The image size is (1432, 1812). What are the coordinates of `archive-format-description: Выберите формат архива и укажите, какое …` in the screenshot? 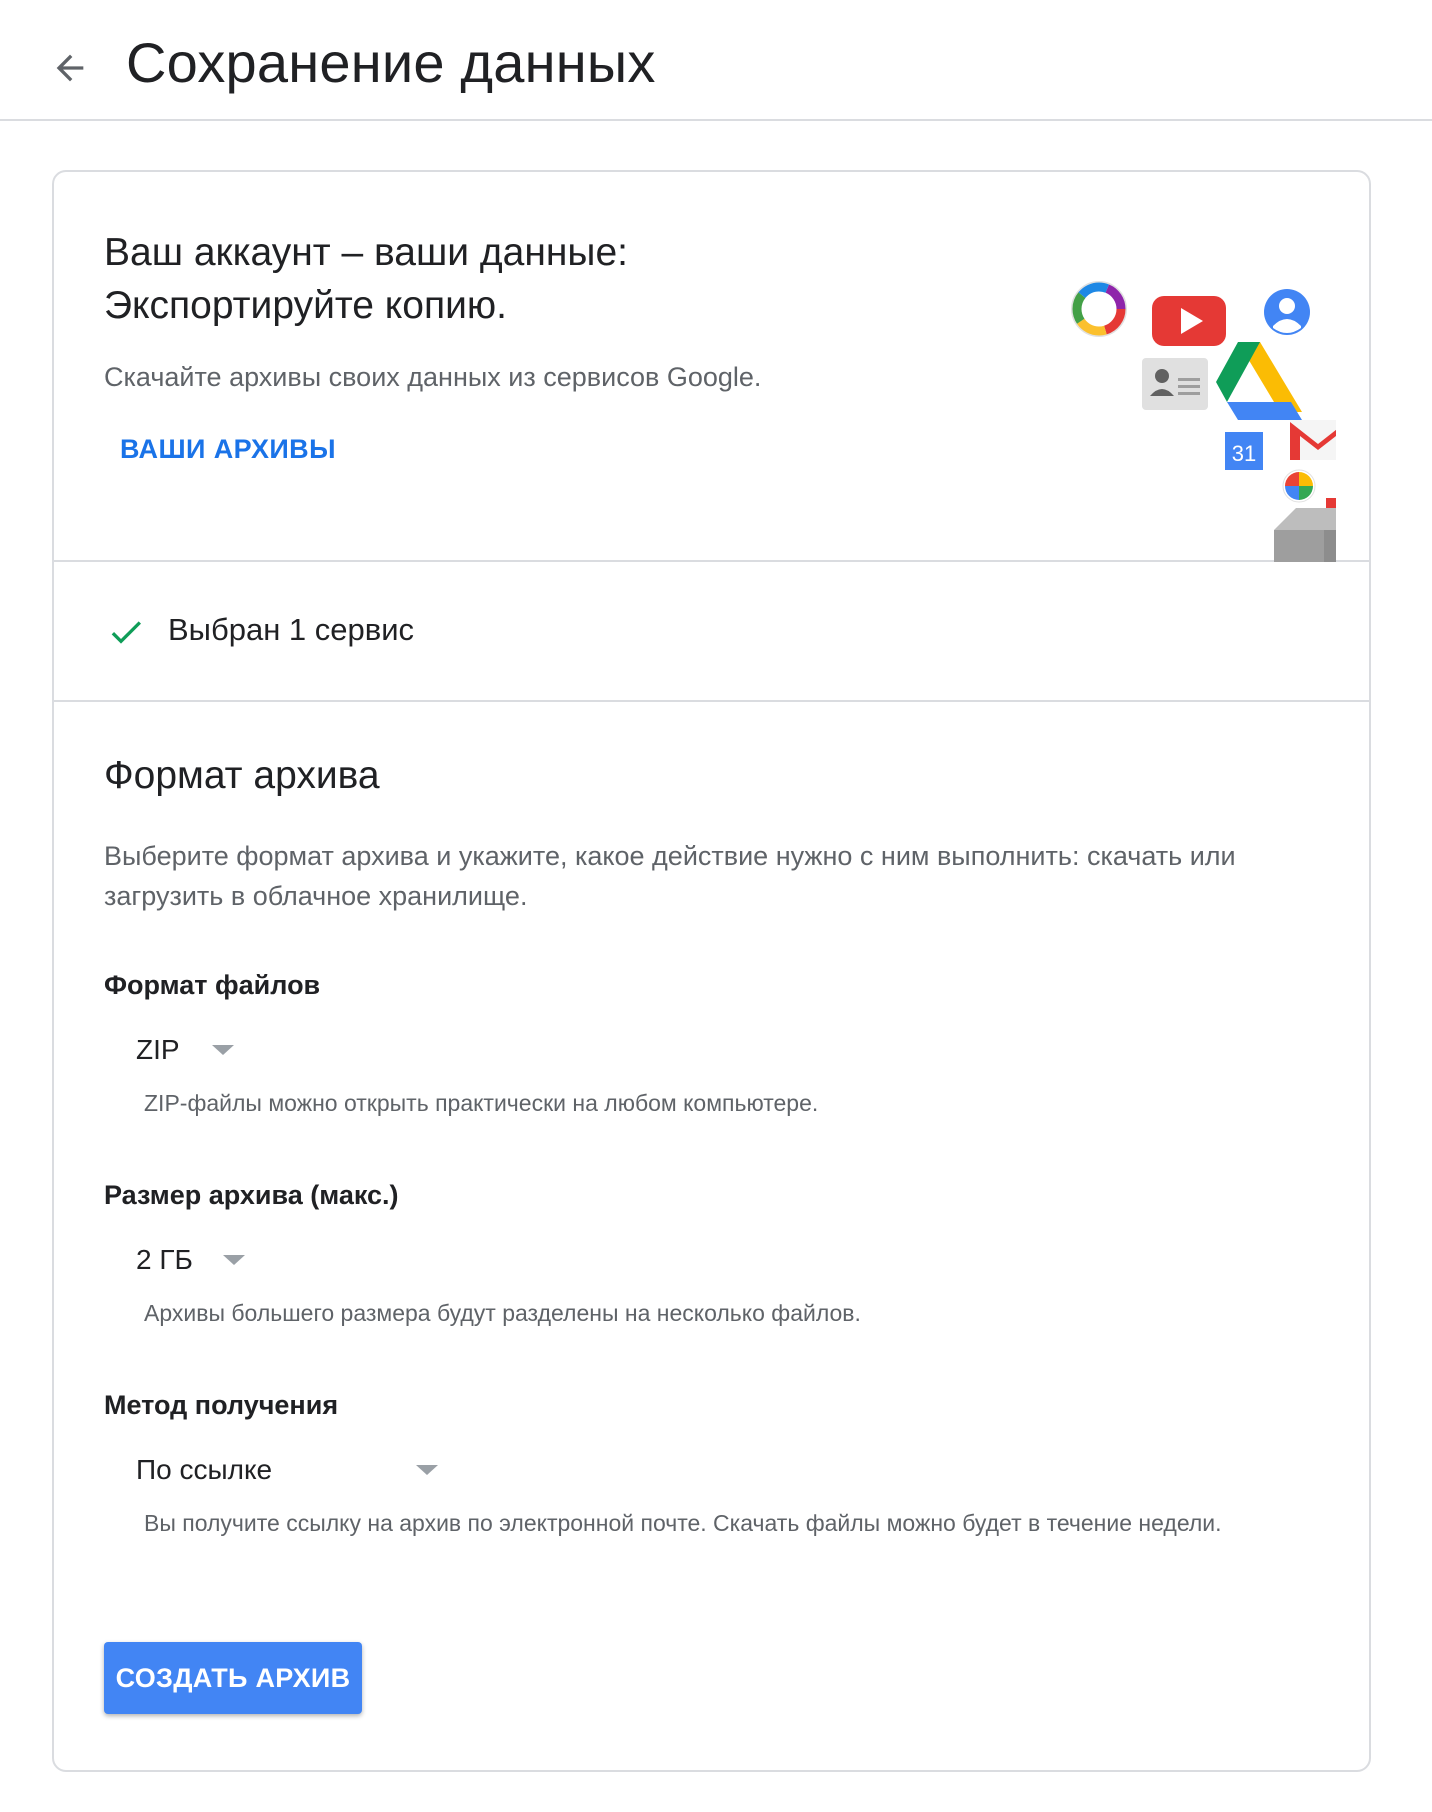 It's located at (670, 876).